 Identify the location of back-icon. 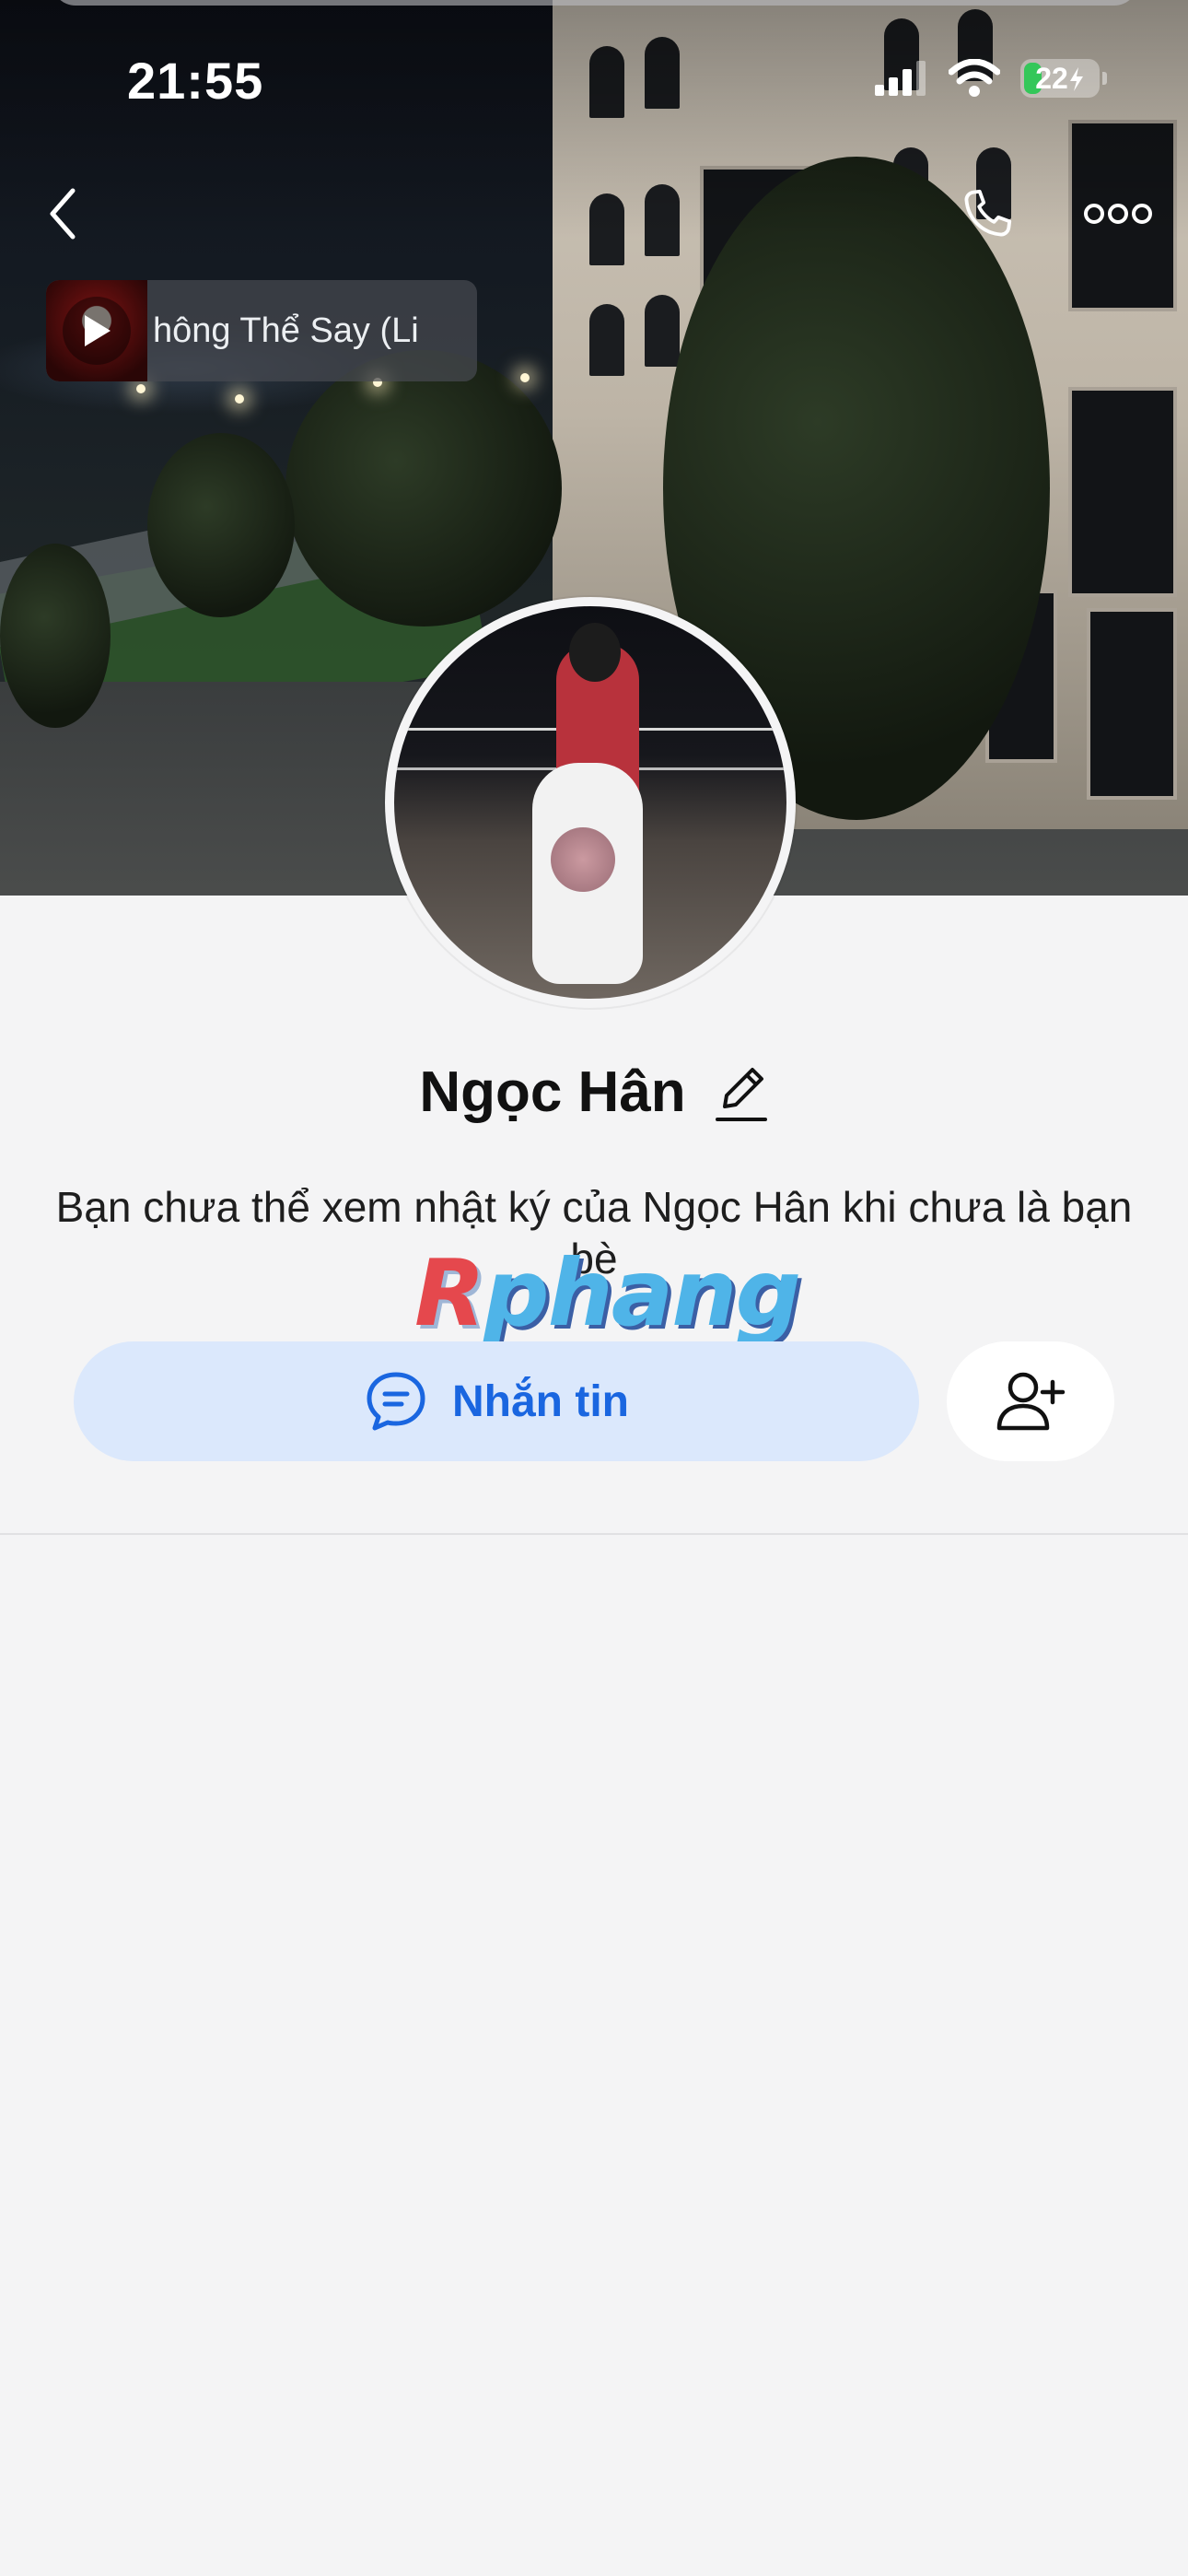
(63, 214).